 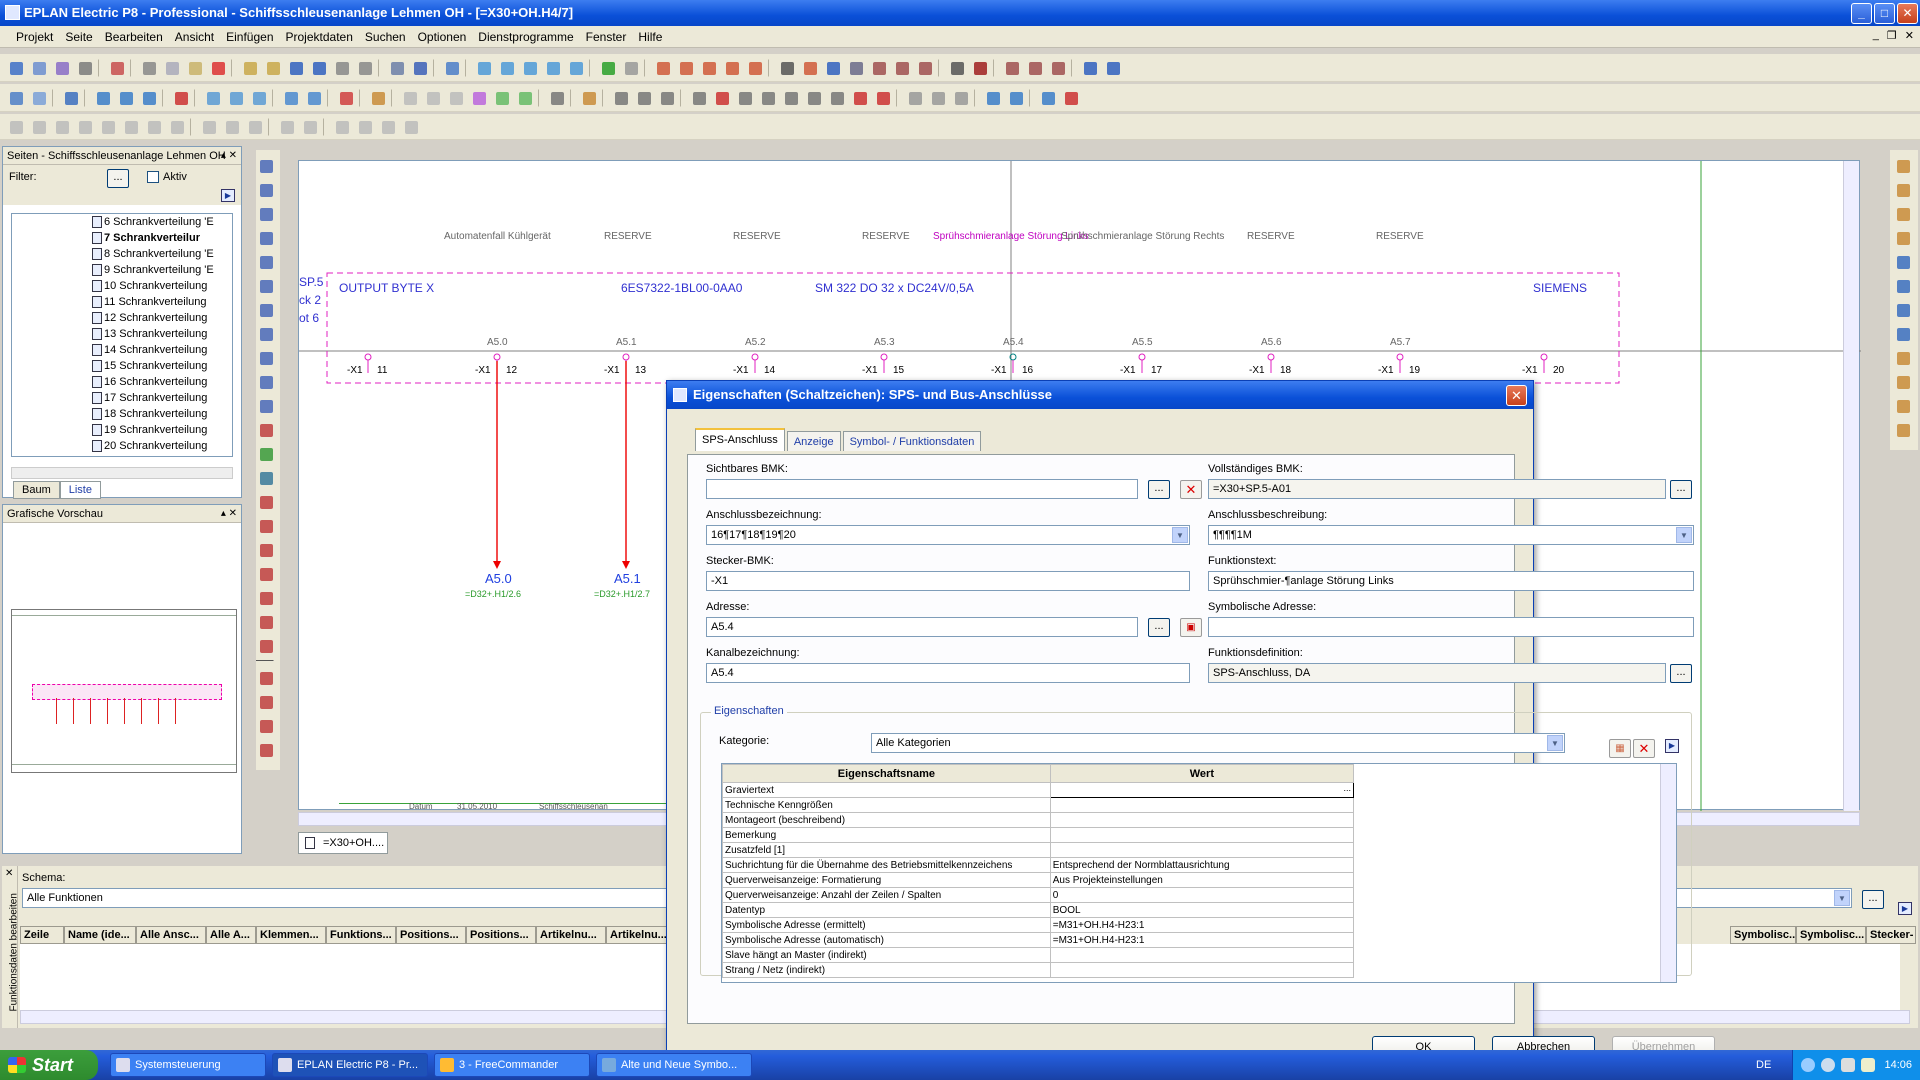 What do you see at coordinates (1903, 406) in the screenshot?
I see `interrupt-a-icon` at bounding box center [1903, 406].